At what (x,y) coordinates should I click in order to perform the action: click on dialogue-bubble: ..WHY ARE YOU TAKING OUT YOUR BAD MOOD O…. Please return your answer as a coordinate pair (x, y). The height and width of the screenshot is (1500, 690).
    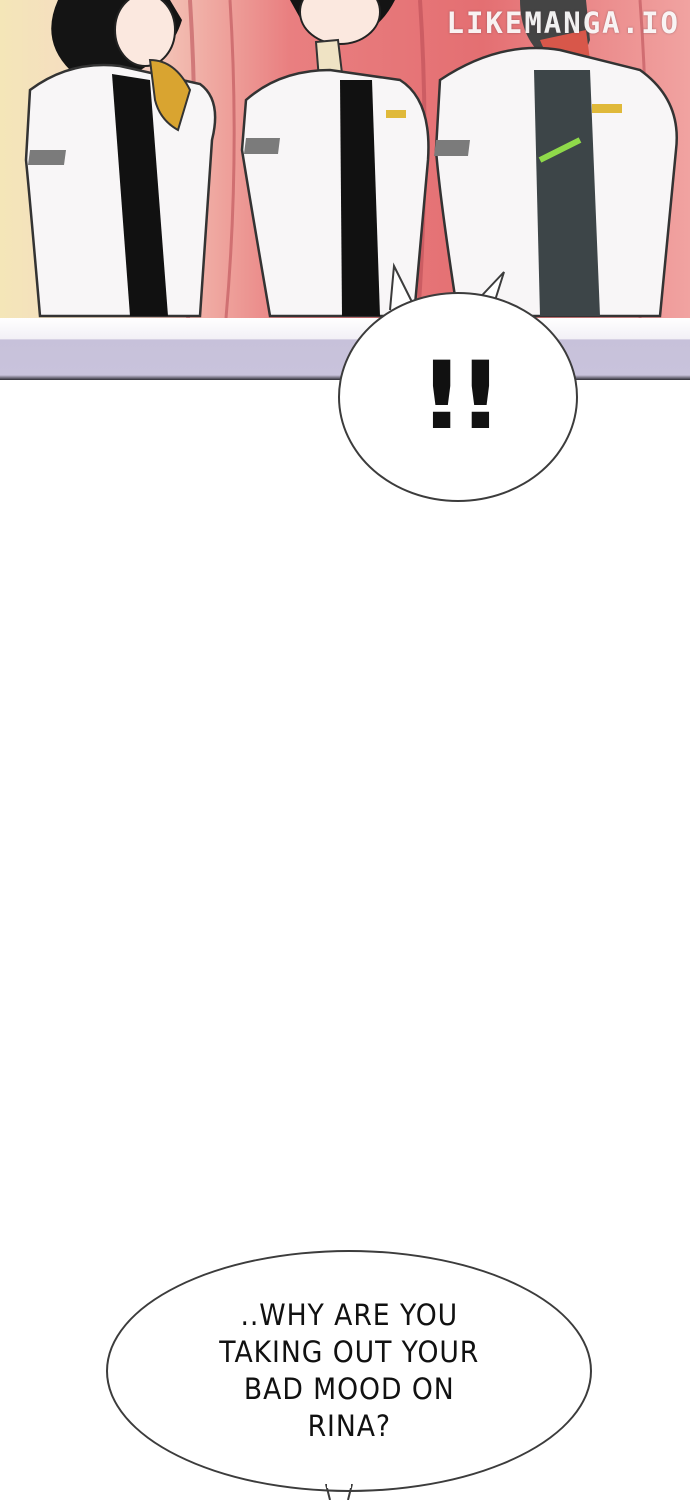
    Looking at the image, I should click on (349, 1371).